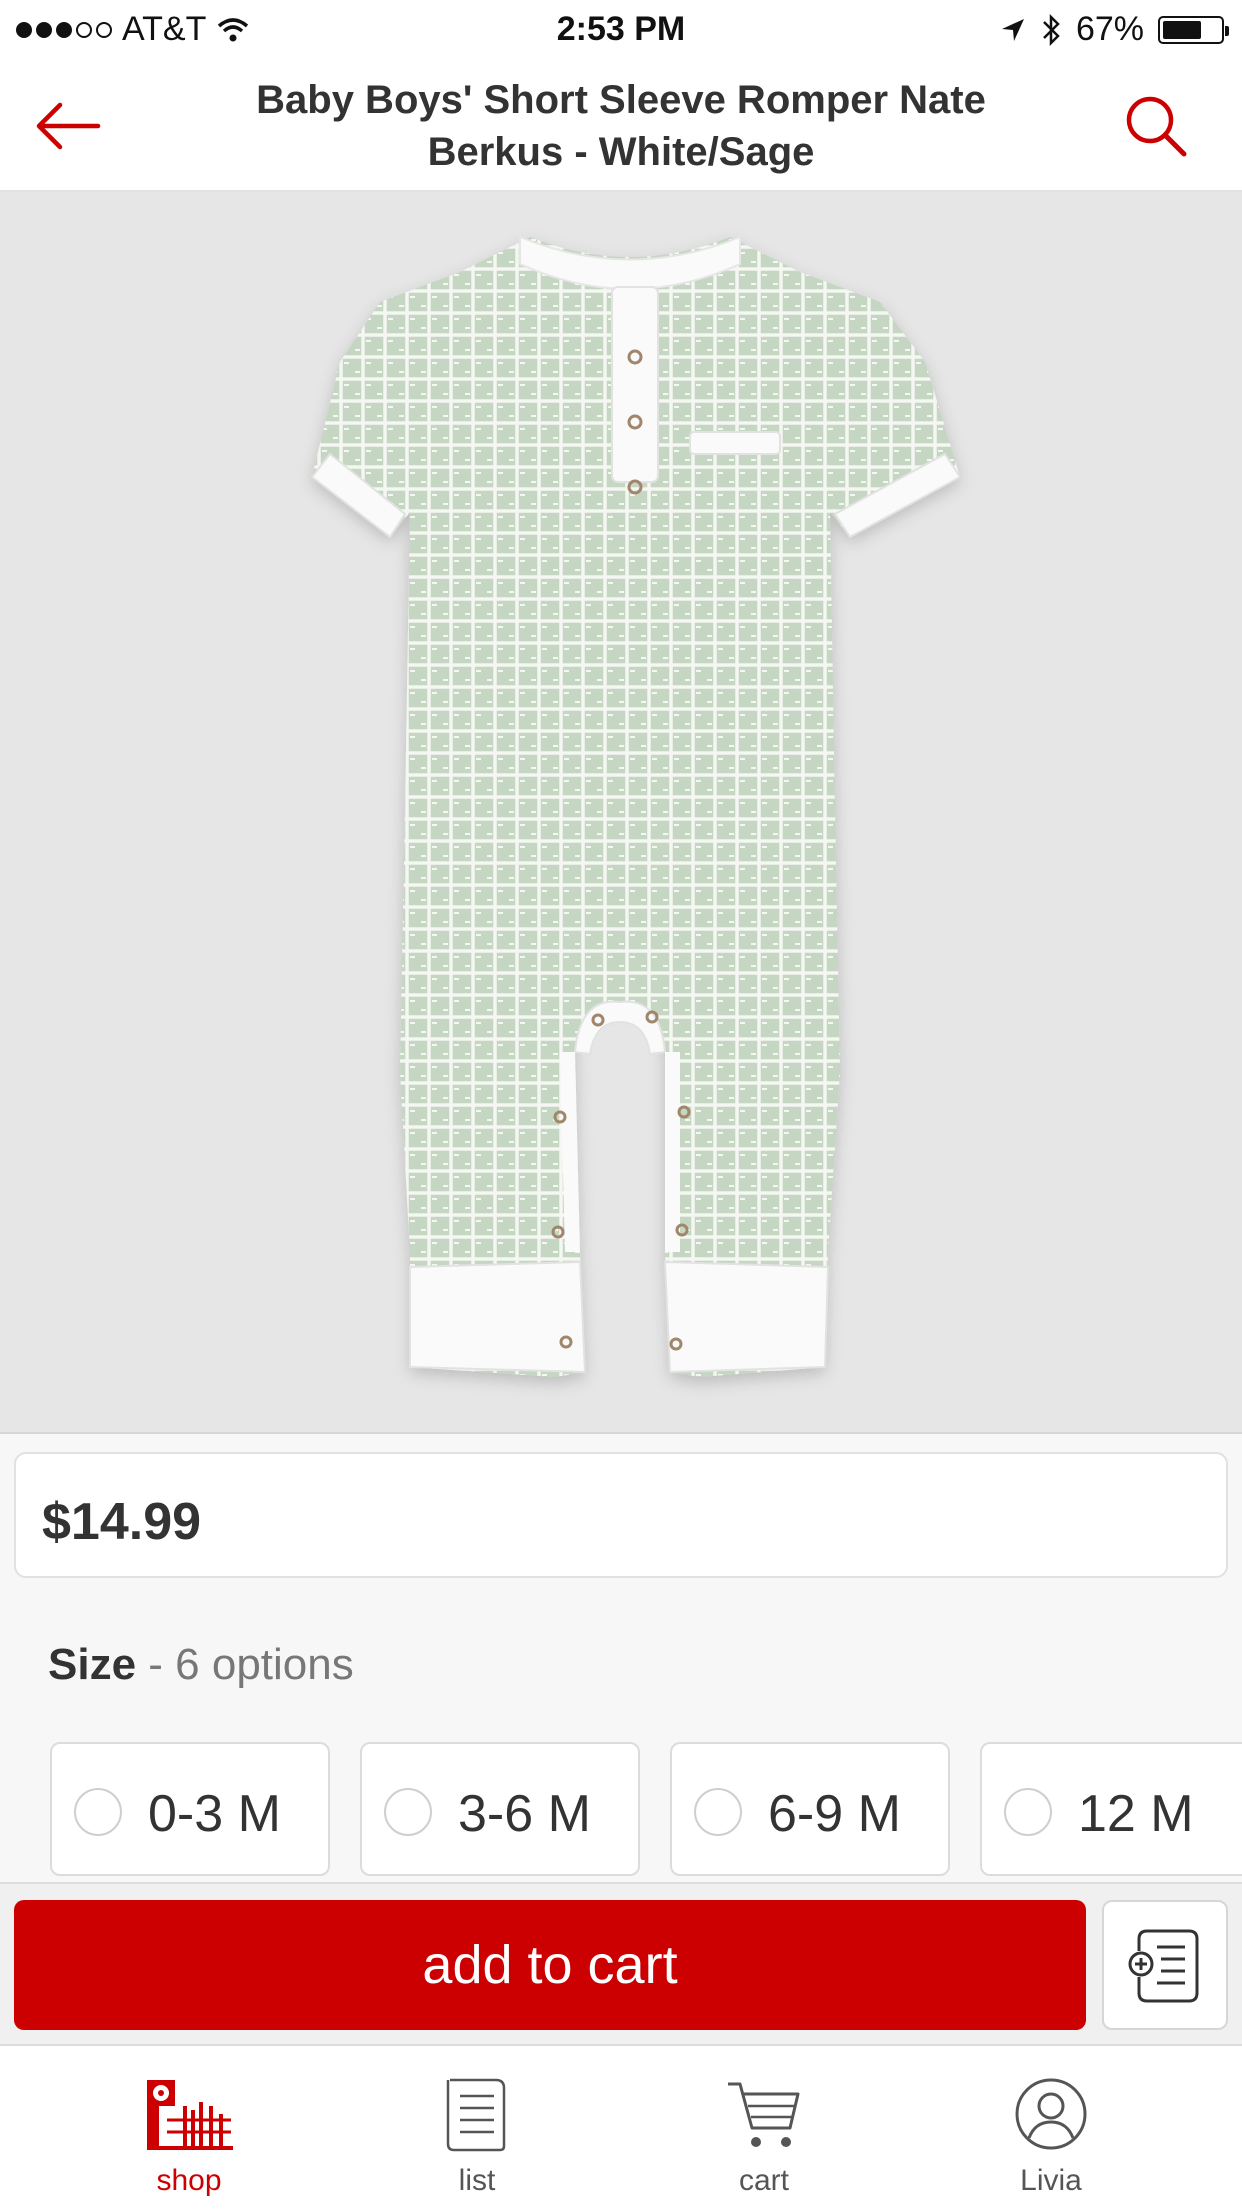 The height and width of the screenshot is (2210, 1242). I want to click on status-right: 67%, so click(1114, 29).